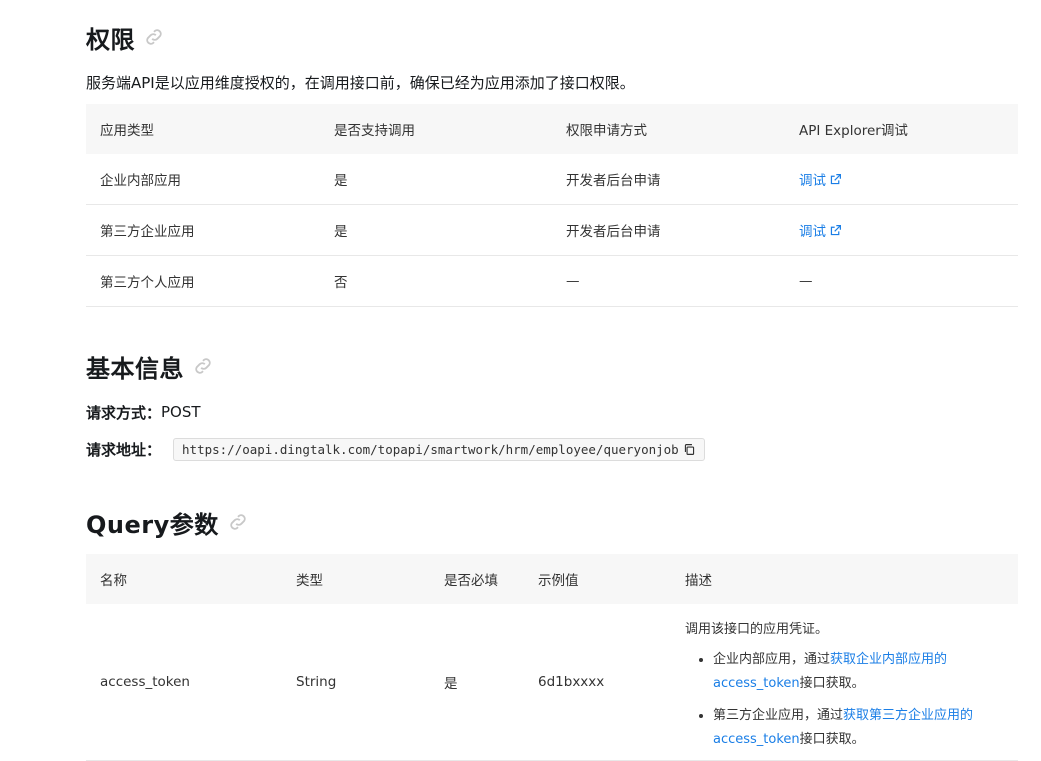 This screenshot has width=1041, height=761. I want to click on col-api-explorer: API Explorer调试, so click(901, 129).